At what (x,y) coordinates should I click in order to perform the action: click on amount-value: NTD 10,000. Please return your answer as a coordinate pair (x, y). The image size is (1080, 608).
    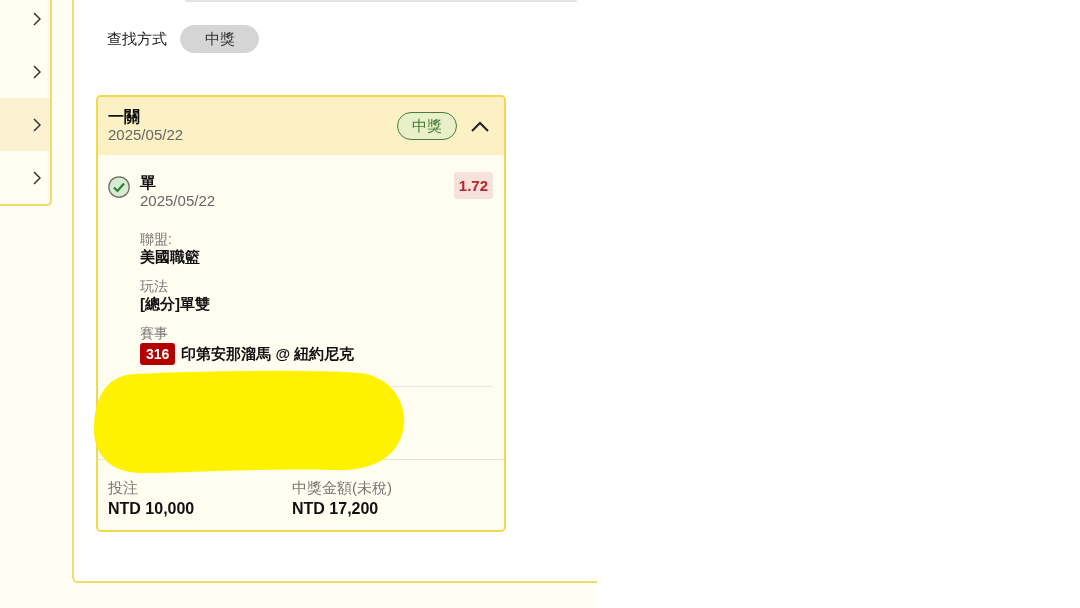
    Looking at the image, I should click on (151, 509).